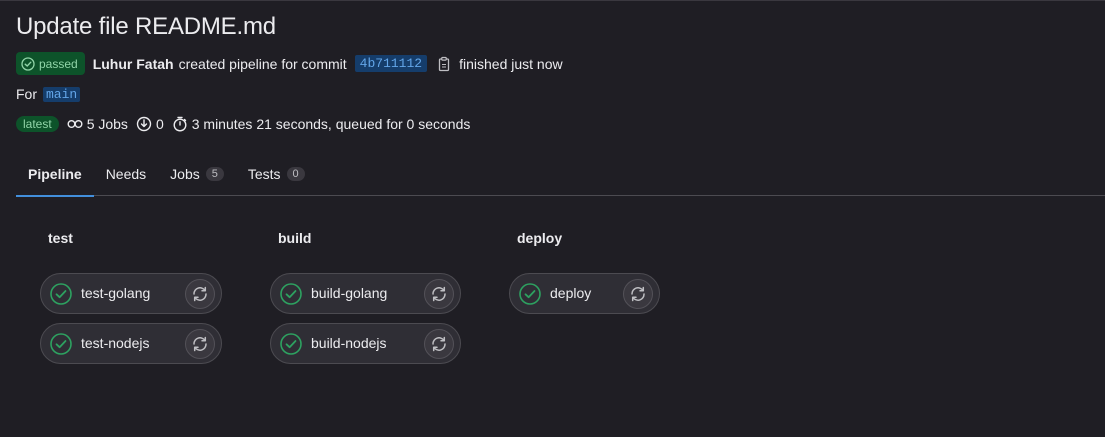 This screenshot has width=1105, height=437. I want to click on tab-tests: Tests 0, so click(276, 173).